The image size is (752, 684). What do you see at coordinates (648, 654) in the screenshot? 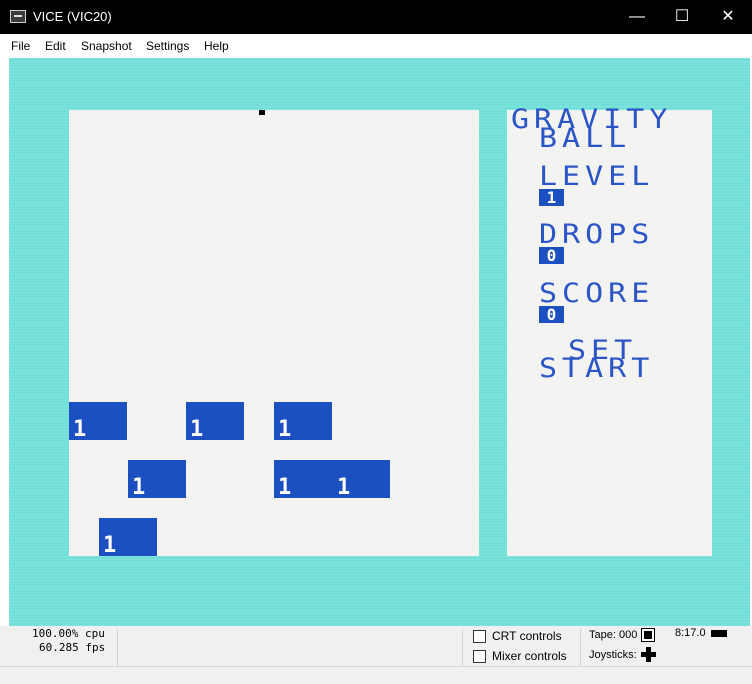
I see `joystick-icon` at bounding box center [648, 654].